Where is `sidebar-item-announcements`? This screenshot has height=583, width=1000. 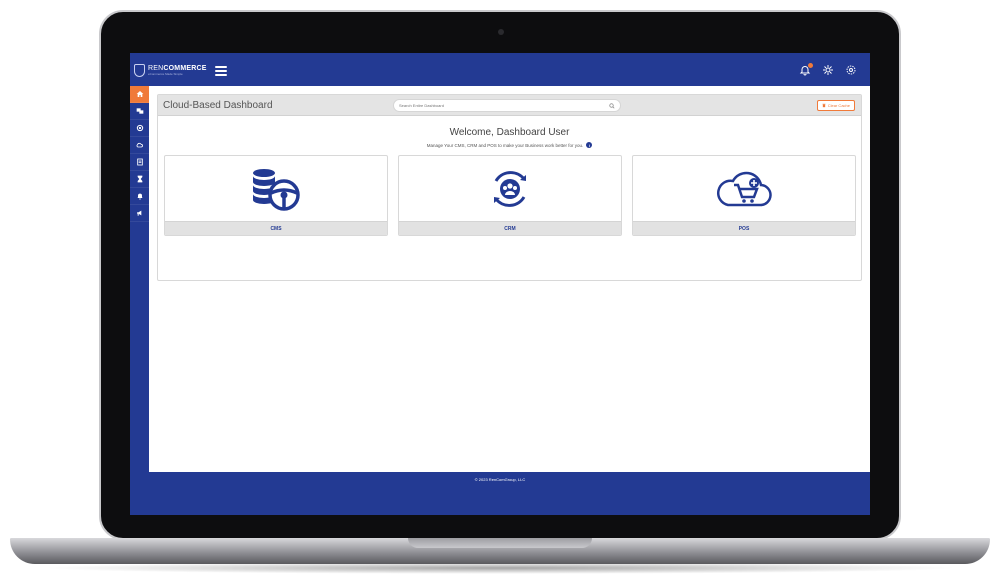
sidebar-item-announcements is located at coordinates (139, 213).